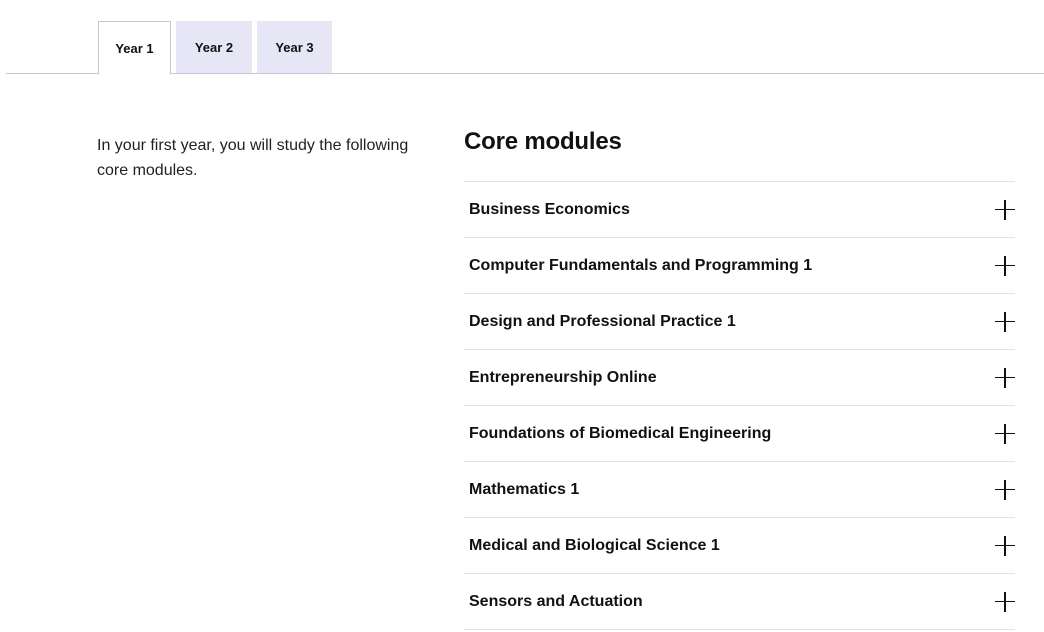 The image size is (1044, 632). I want to click on module-title: Entrepreneurship Online, so click(563, 377).